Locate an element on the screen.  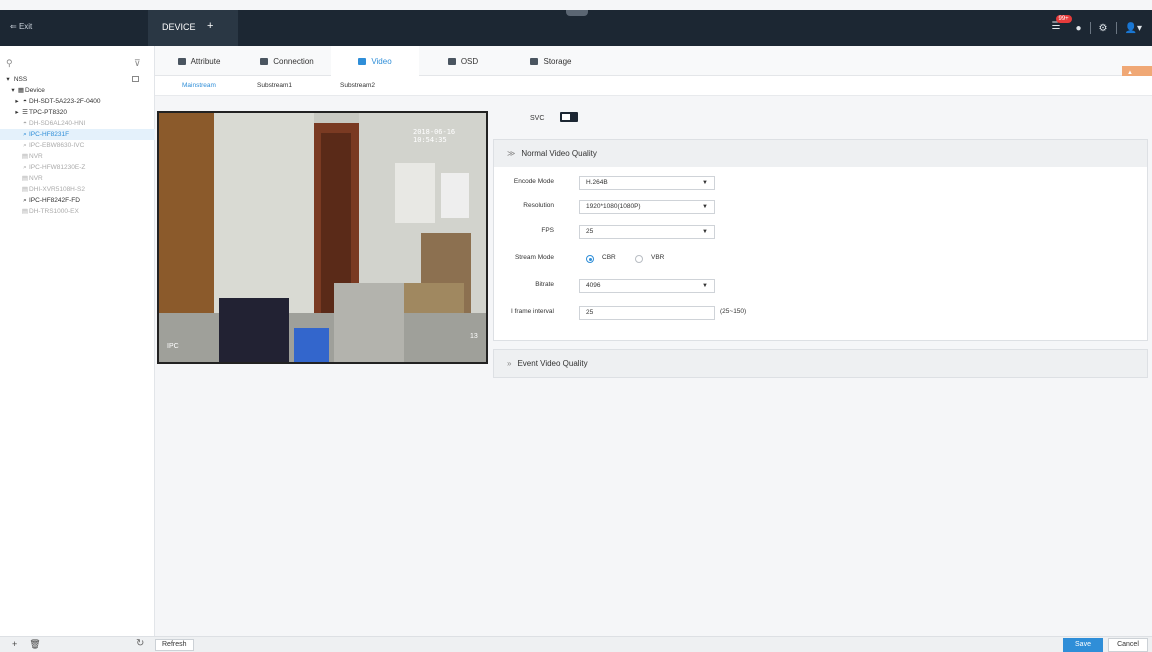
tree-item-label: DH-SDT-5A223-2F-0400 is located at coordinates (65, 101).